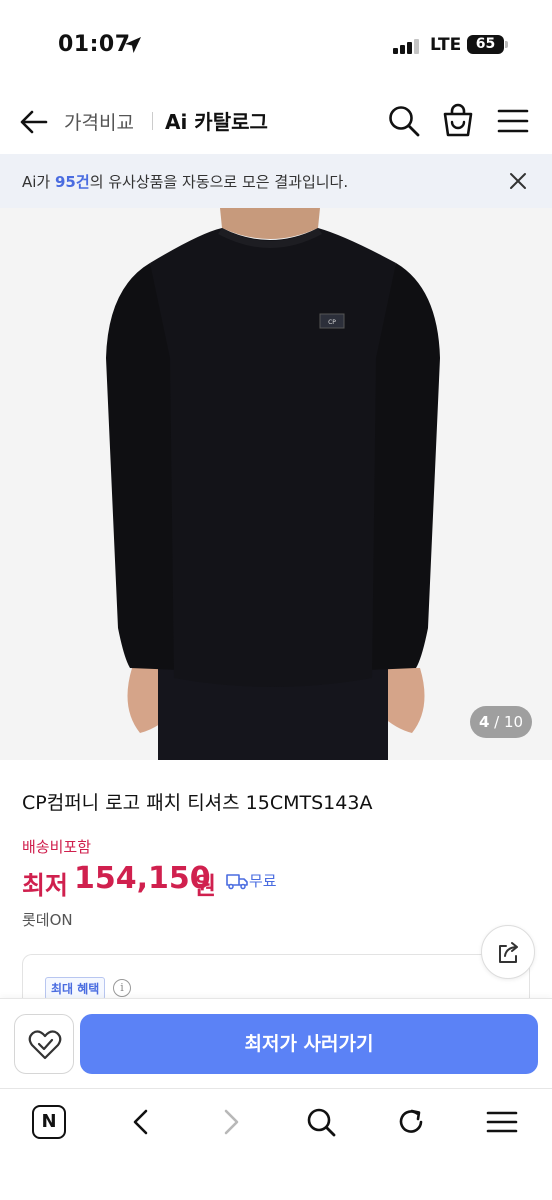 Image resolution: width=552 pixels, height=1200 pixels. Describe the element at coordinates (506, 44) in the screenshot. I see `battery-cap` at that location.